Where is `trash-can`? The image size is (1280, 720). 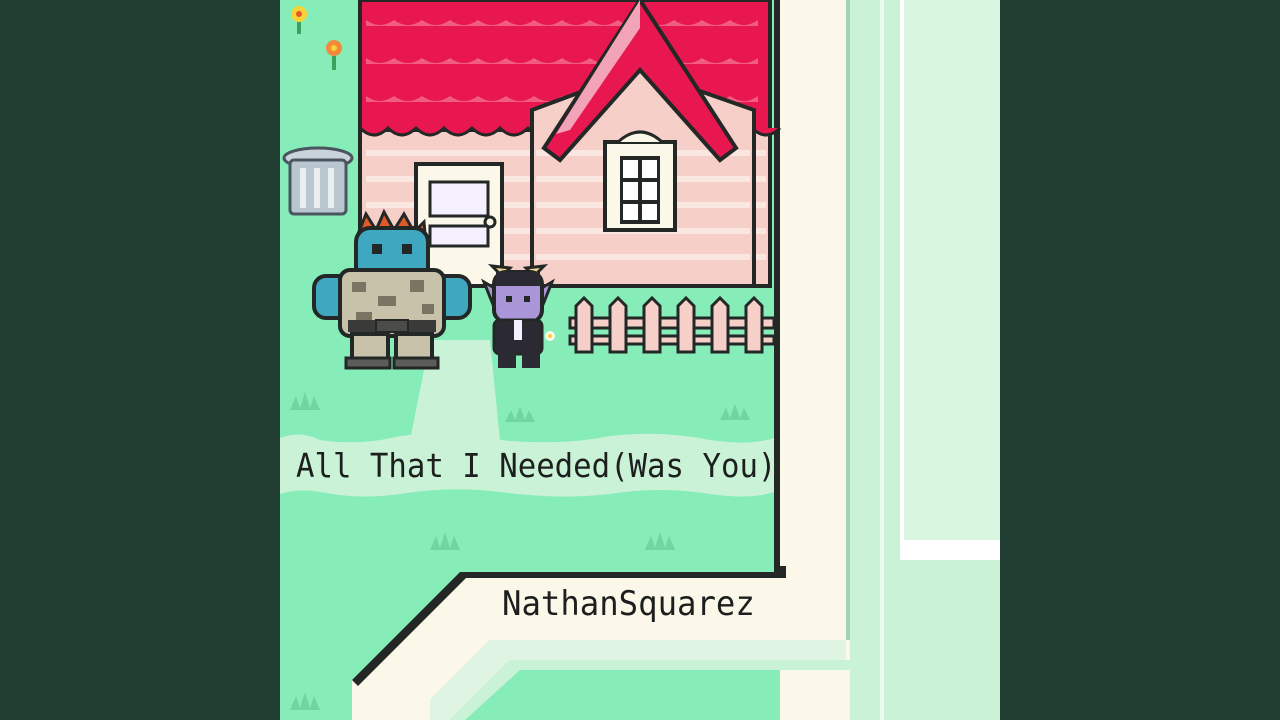 trash-can is located at coordinates (318, 181).